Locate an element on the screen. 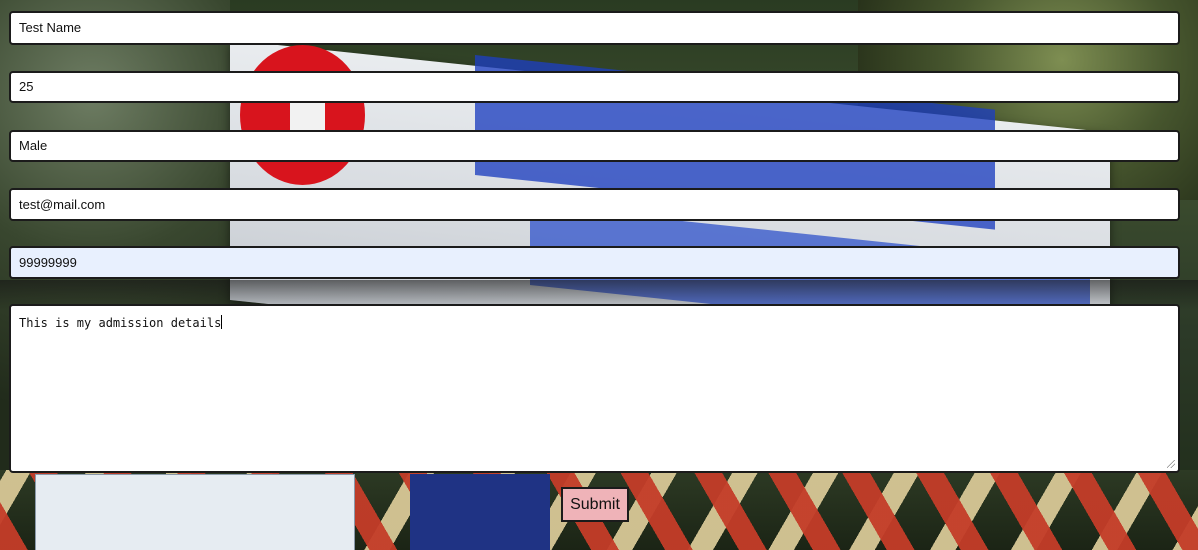 This screenshot has width=1198, height=550. phone-input: 99999999 is located at coordinates (594, 262).